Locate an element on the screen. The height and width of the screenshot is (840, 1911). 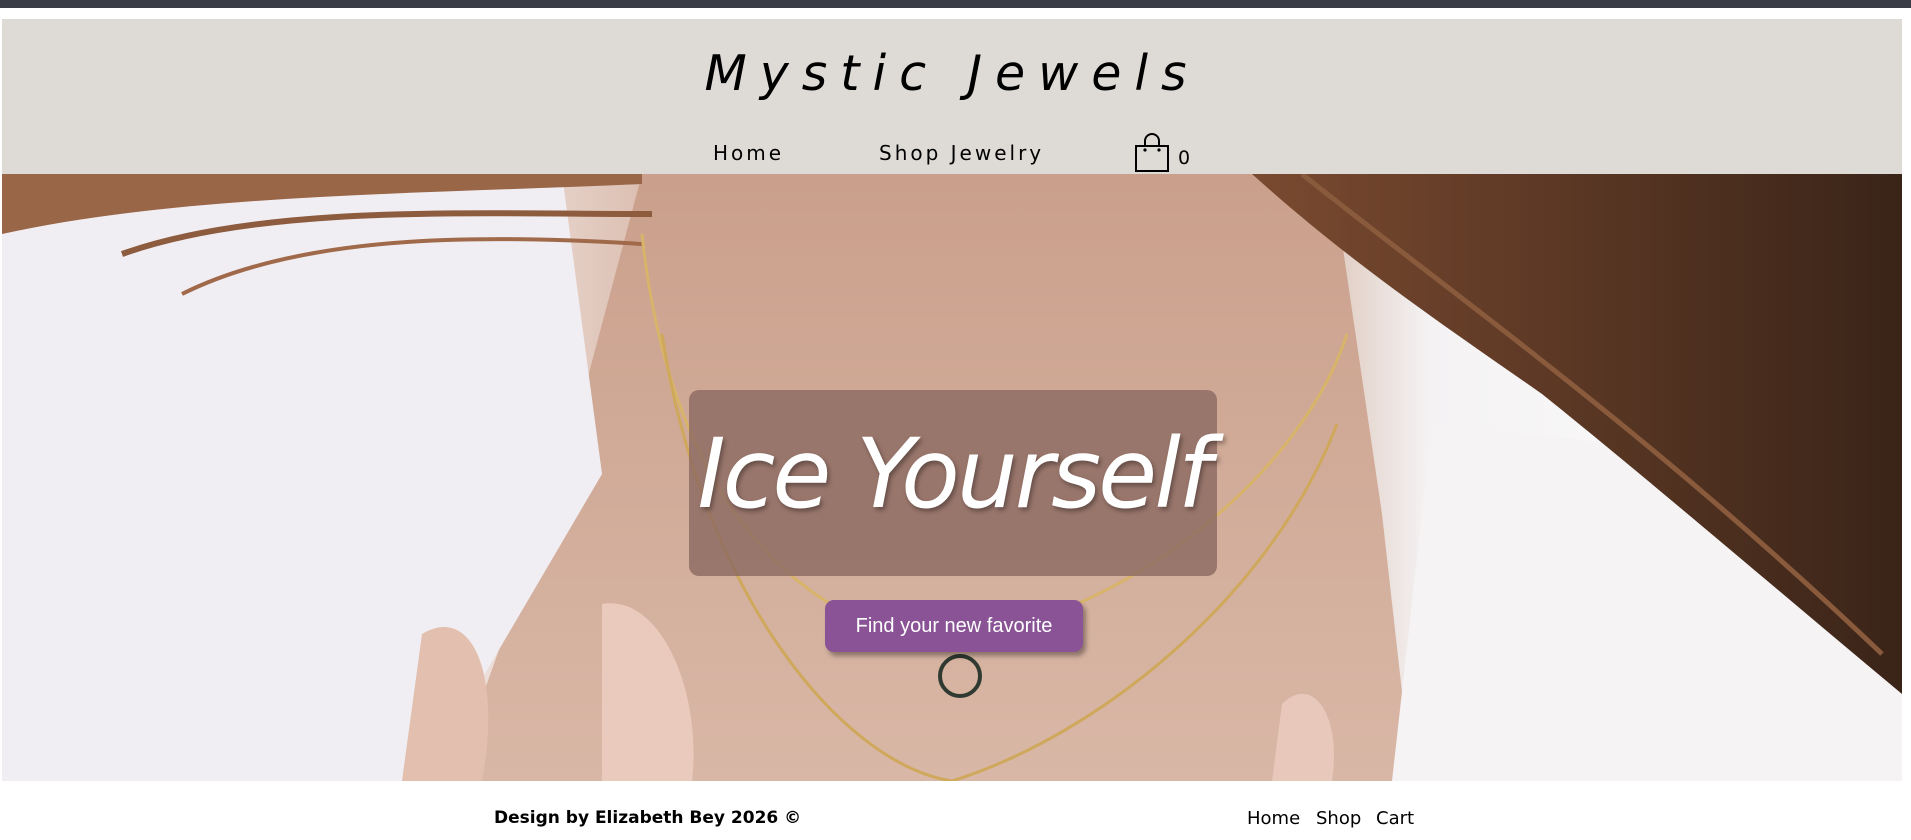
hero-headline: Ice Yourself is located at coordinates (954, 474).